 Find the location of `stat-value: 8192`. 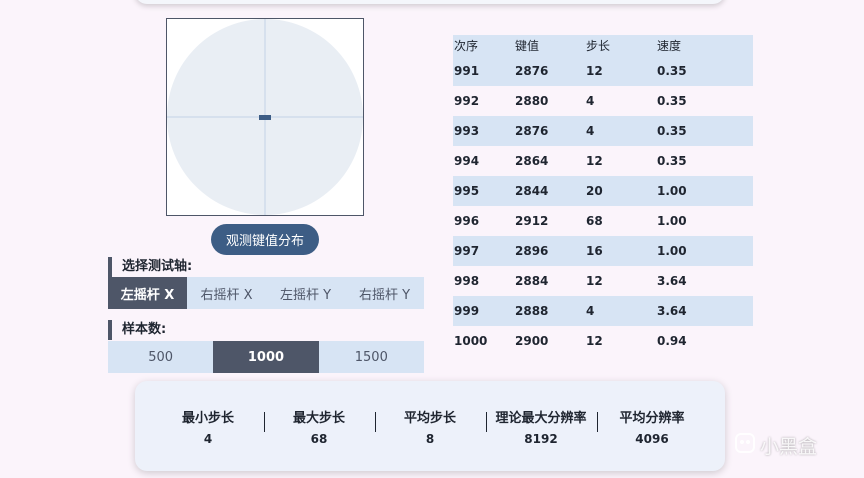

stat-value: 8192 is located at coordinates (541, 438).